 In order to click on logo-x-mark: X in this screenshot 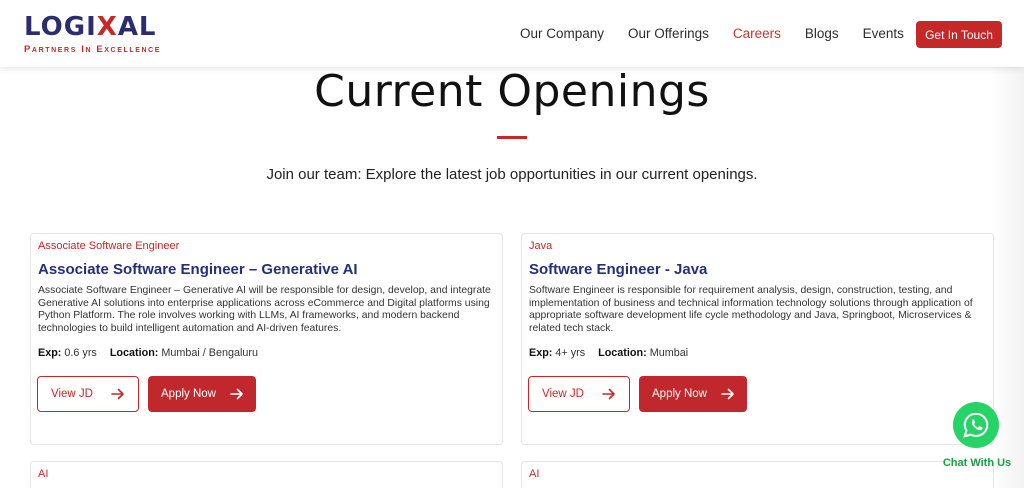, I will do `click(107, 27)`.